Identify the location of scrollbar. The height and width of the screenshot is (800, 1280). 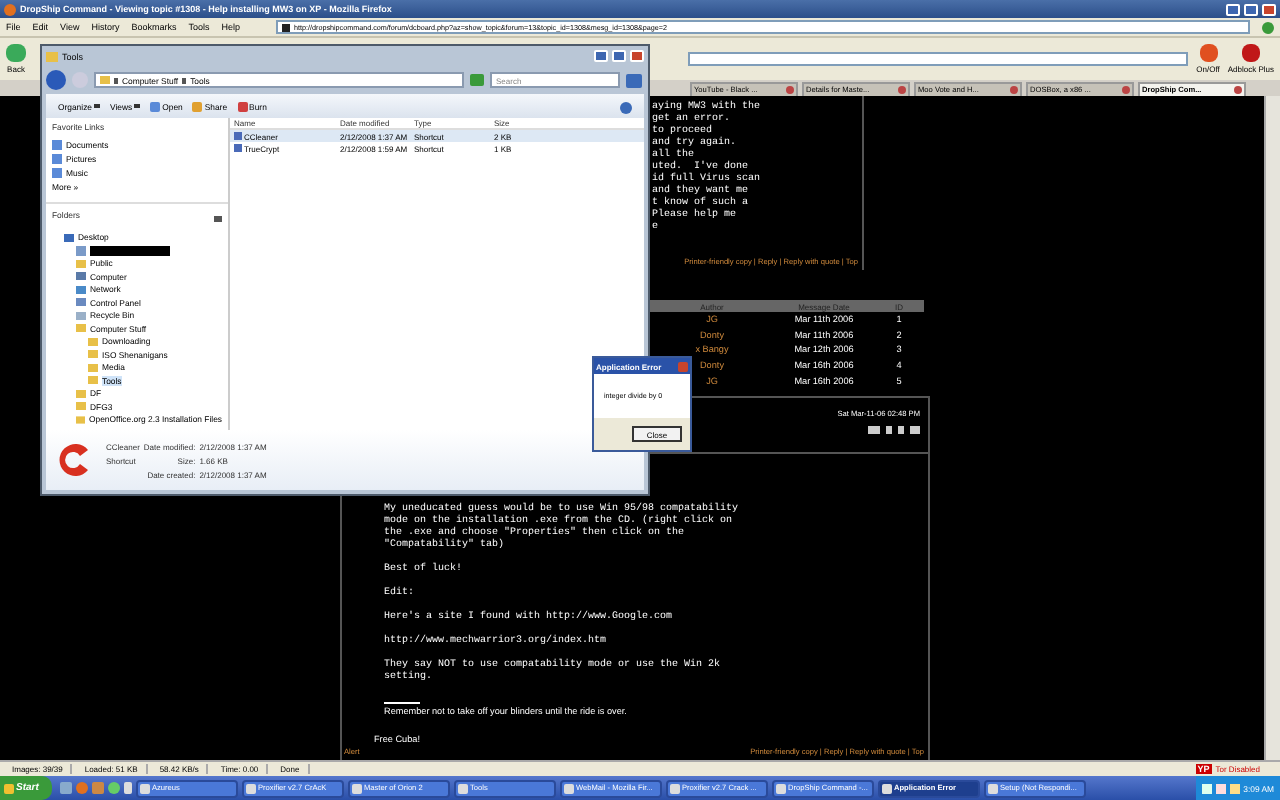
(1272, 428).